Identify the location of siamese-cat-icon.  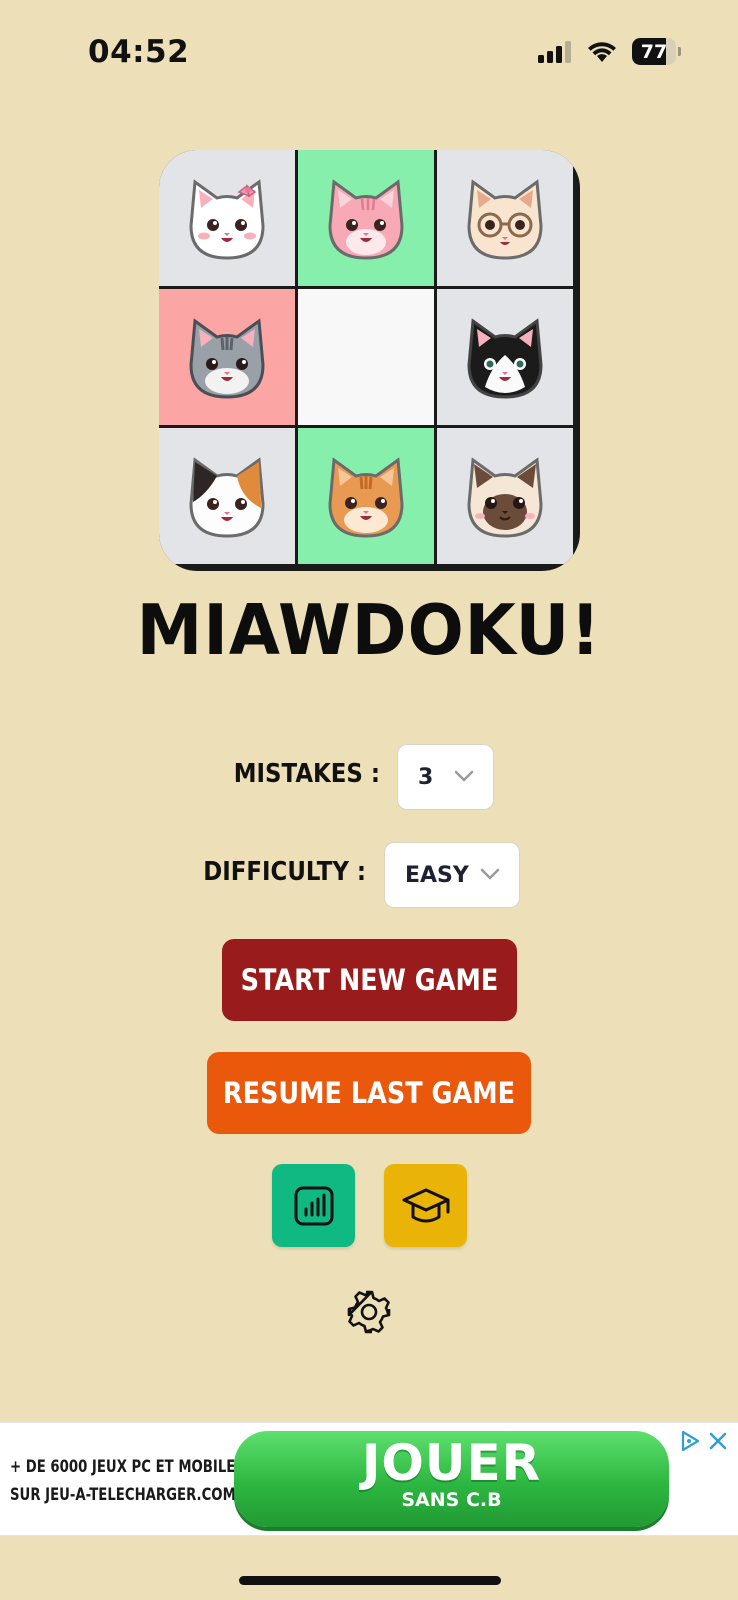
(505, 497).